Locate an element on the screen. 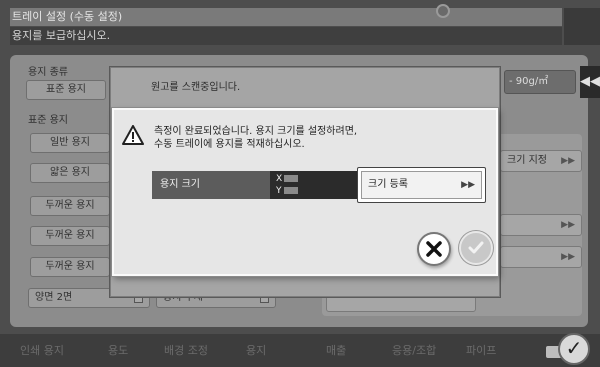 The height and width of the screenshot is (367, 600). scanning-message: 원고를 스캔중입니다. is located at coordinates (196, 87).